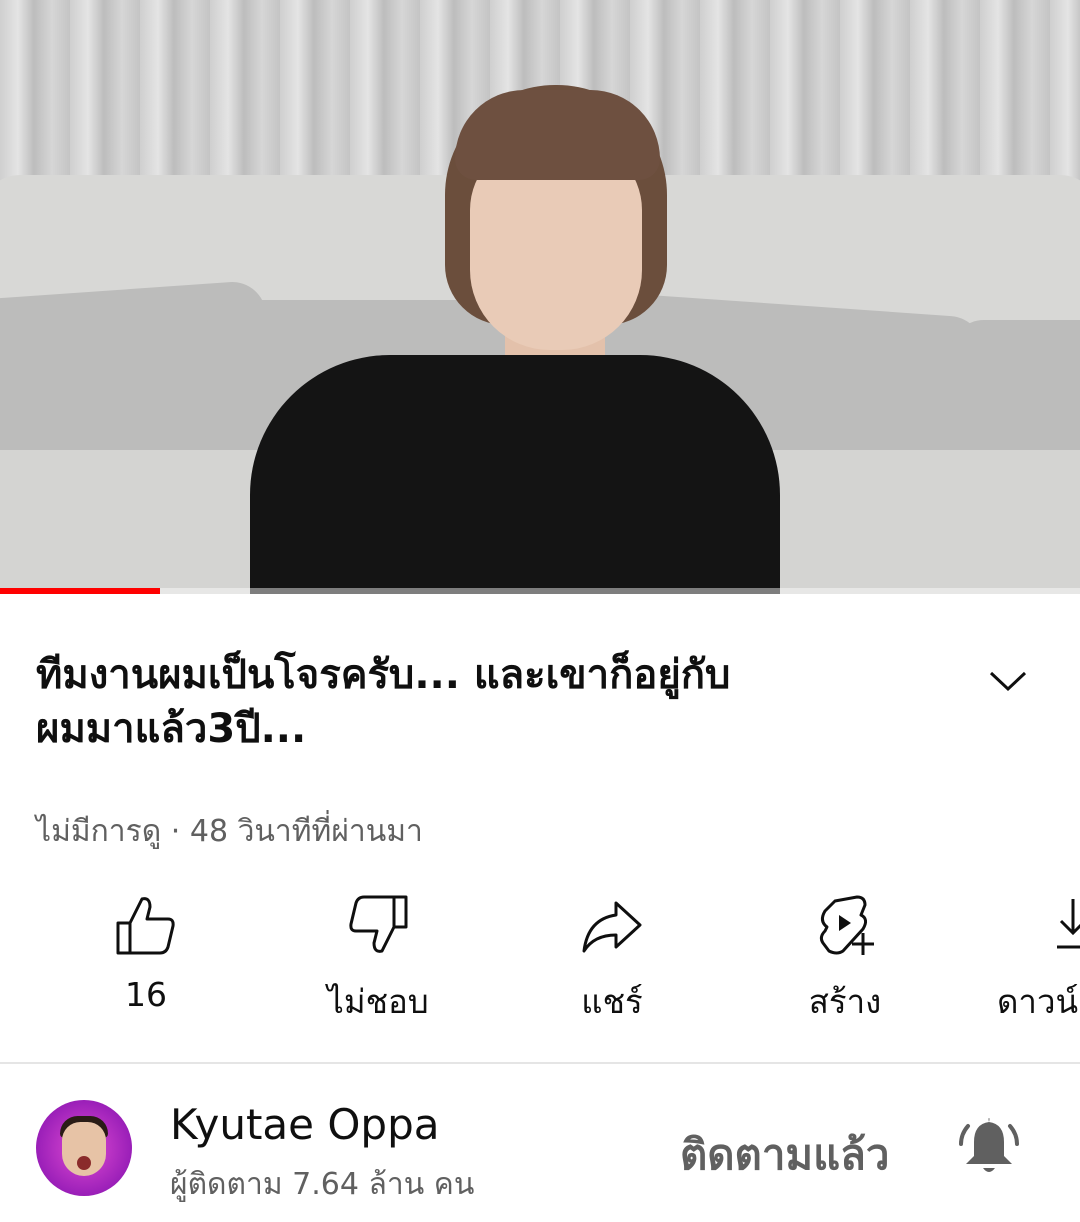 The width and height of the screenshot is (1080, 1222). What do you see at coordinates (378, 963) in the screenshot?
I see `dislike-button: ไม่ชอบ` at bounding box center [378, 963].